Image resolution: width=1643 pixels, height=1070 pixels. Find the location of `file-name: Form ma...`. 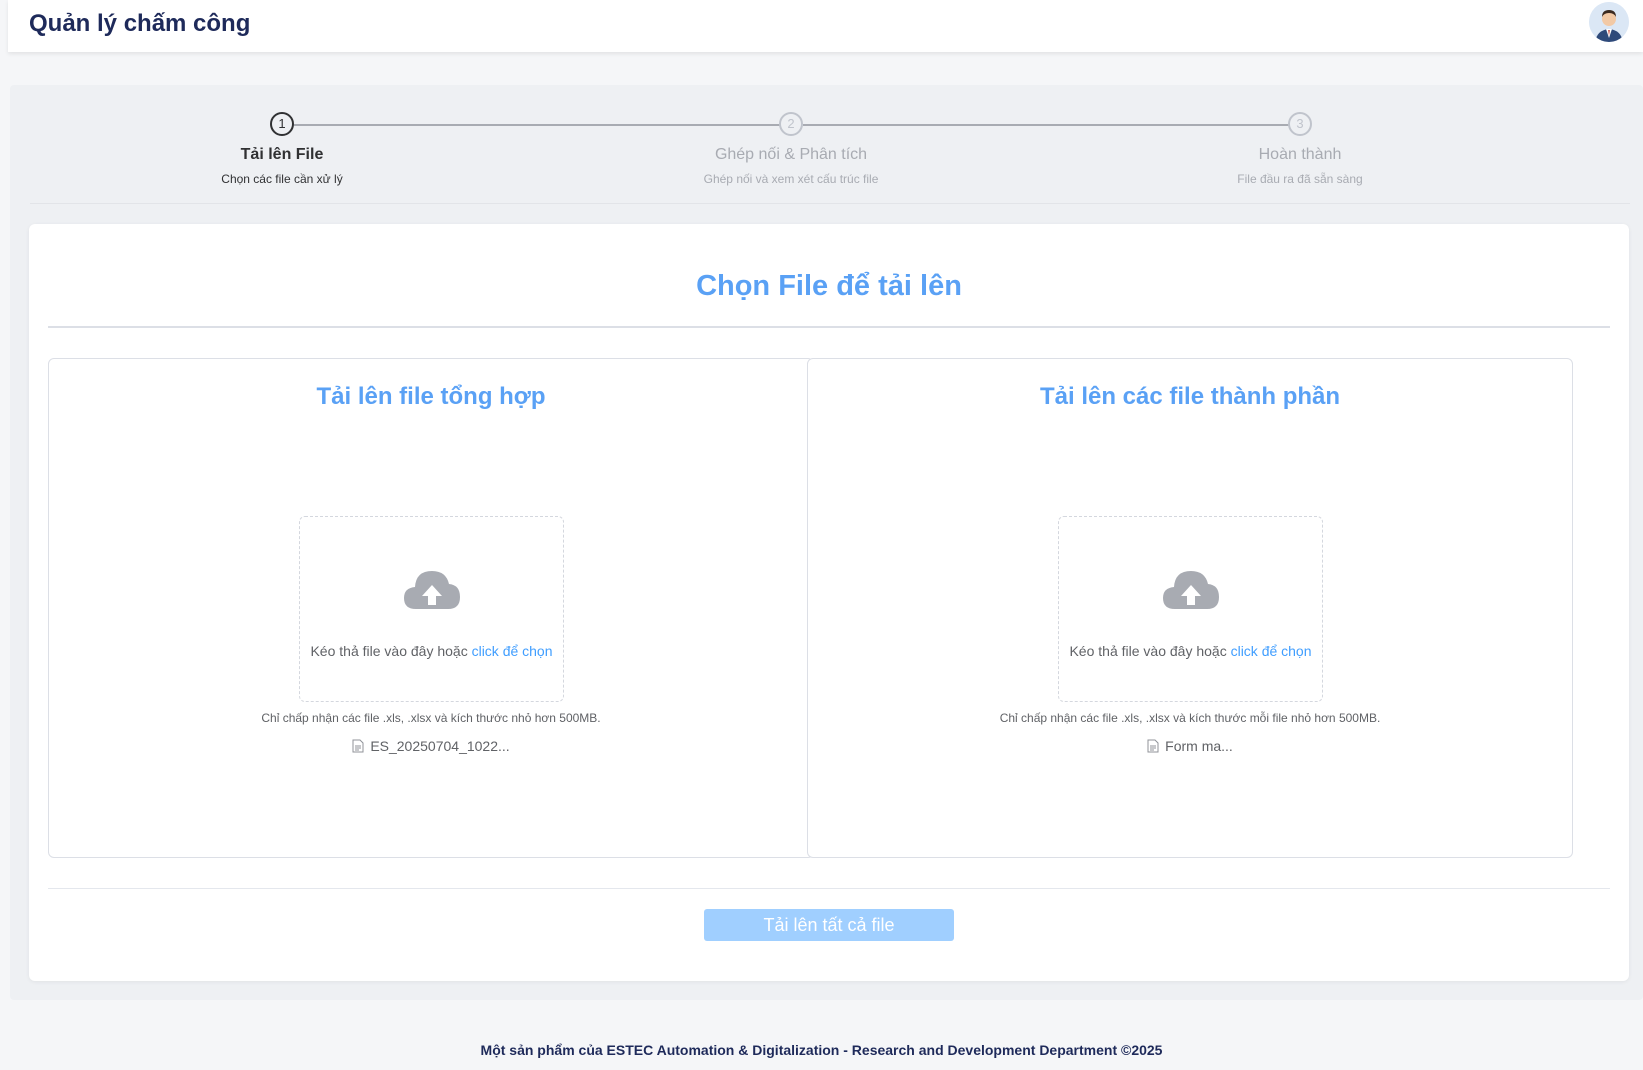

file-name: Form ma... is located at coordinates (1199, 746).